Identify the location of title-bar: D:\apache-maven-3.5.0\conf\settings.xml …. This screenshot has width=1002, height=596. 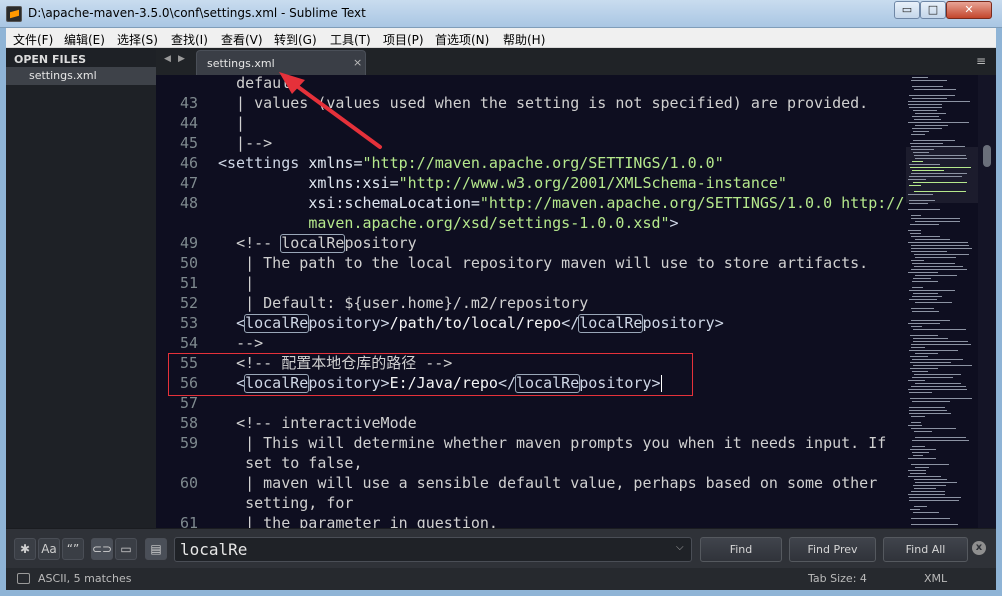
(501, 14).